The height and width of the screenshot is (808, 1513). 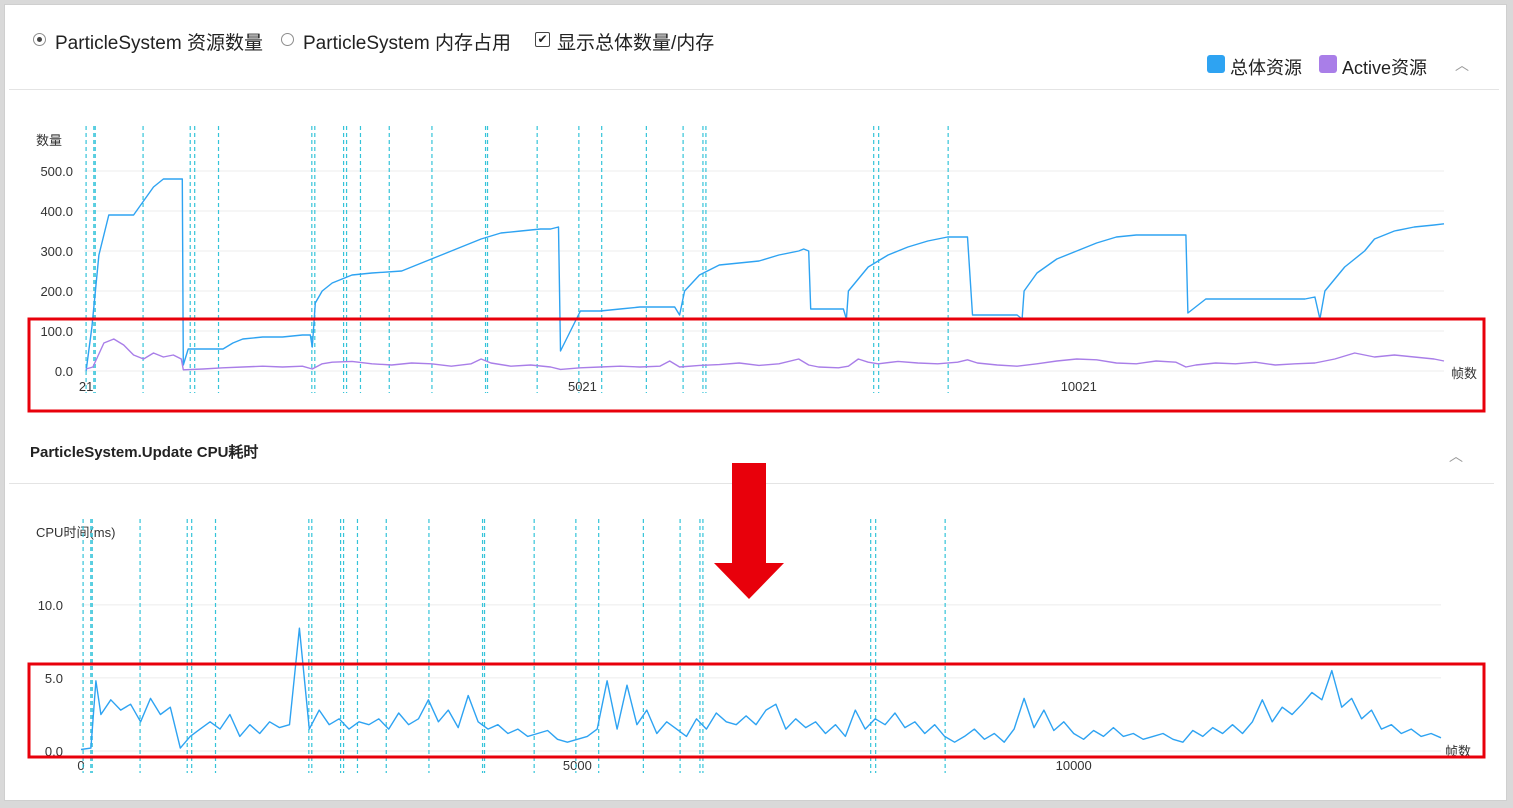 I want to click on x-tick-label: 10000, so click(x=1074, y=765).